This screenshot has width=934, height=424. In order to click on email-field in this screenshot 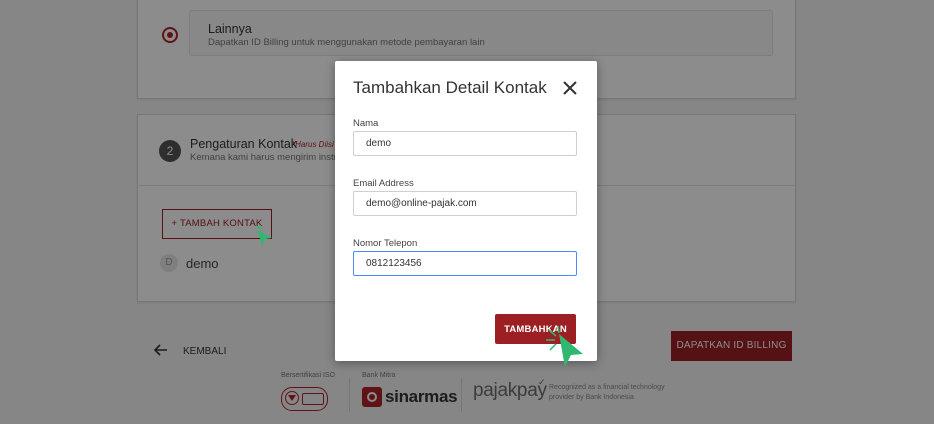, I will do `click(465, 203)`.